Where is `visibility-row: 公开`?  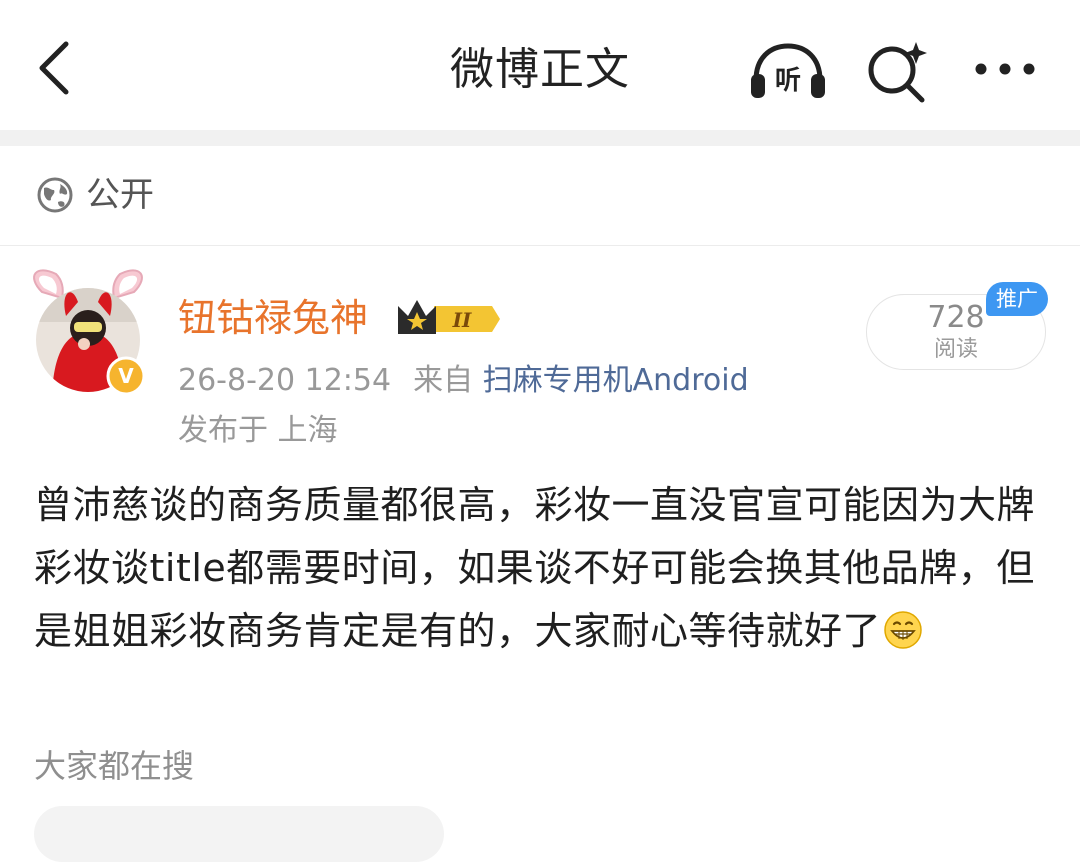 visibility-row: 公开 is located at coordinates (540, 196).